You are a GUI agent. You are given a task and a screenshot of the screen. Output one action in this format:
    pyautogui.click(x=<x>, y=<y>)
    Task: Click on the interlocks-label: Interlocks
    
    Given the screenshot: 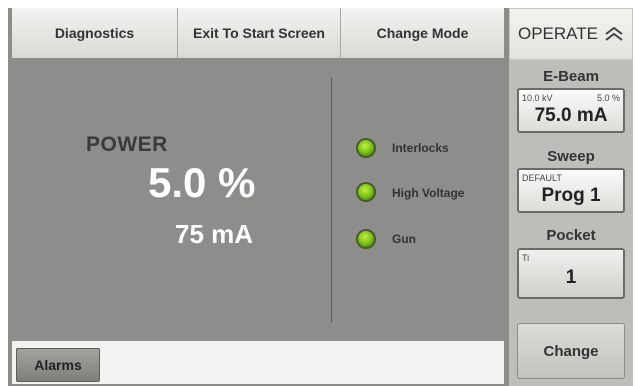 What is the action you would take?
    pyautogui.click(x=420, y=148)
    